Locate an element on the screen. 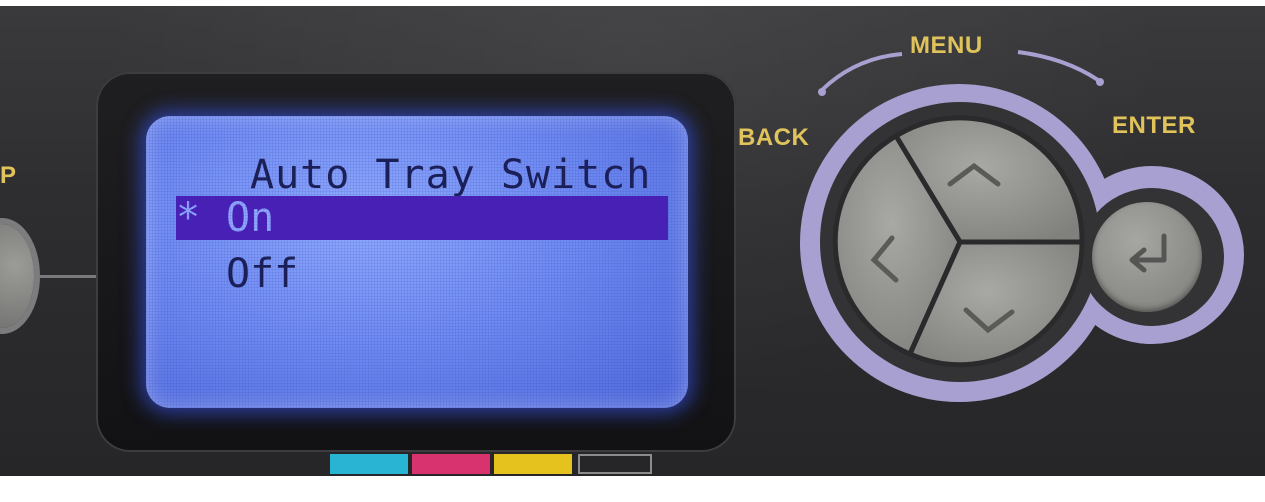 The image size is (1265, 502). lcd-option-off: Off is located at coordinates (422, 274).